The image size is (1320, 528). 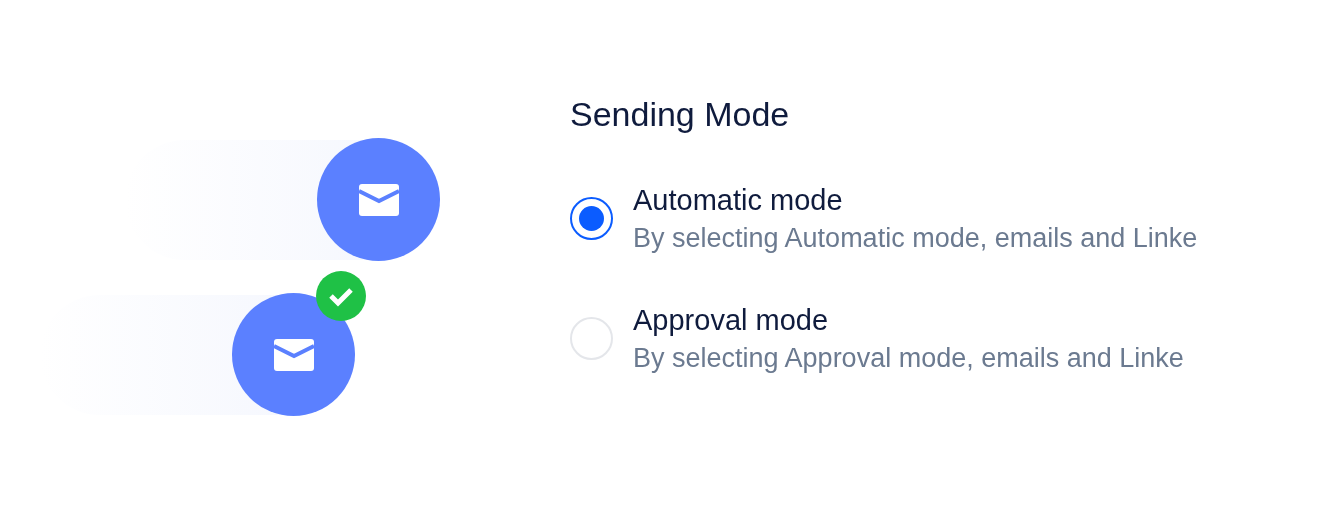 What do you see at coordinates (731, 320) in the screenshot?
I see `option-label: Approval mode` at bounding box center [731, 320].